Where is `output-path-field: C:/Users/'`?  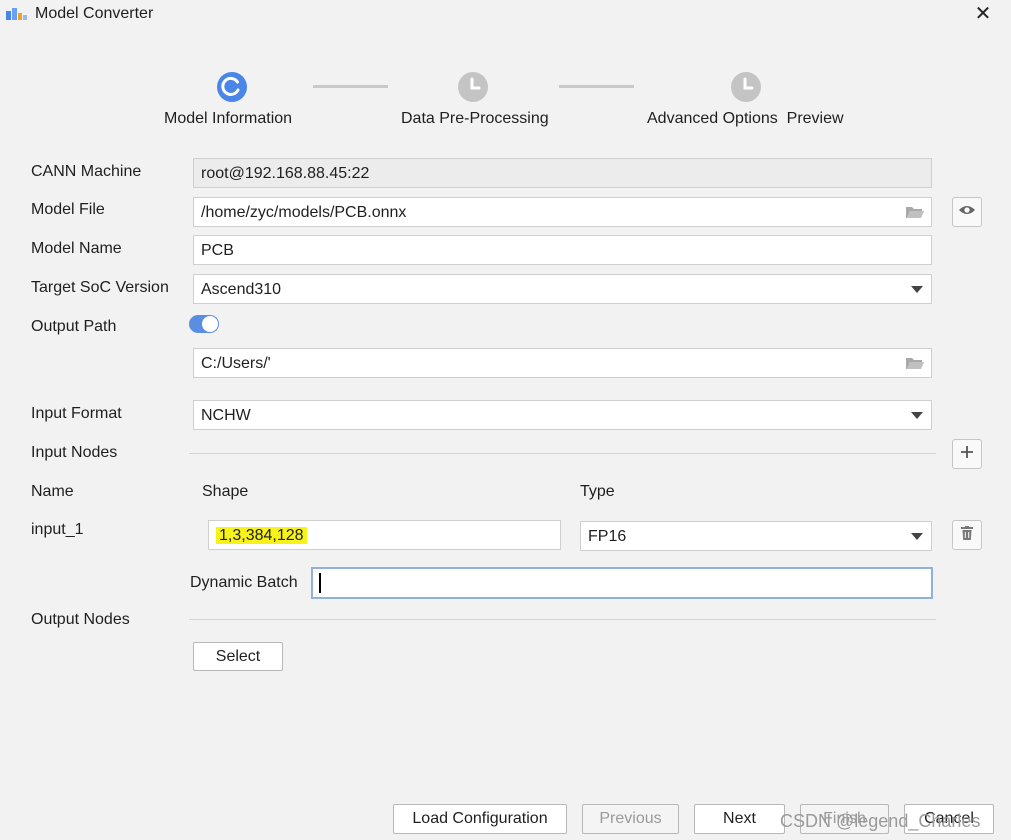
output-path-field: C:/Users/' is located at coordinates (562, 363).